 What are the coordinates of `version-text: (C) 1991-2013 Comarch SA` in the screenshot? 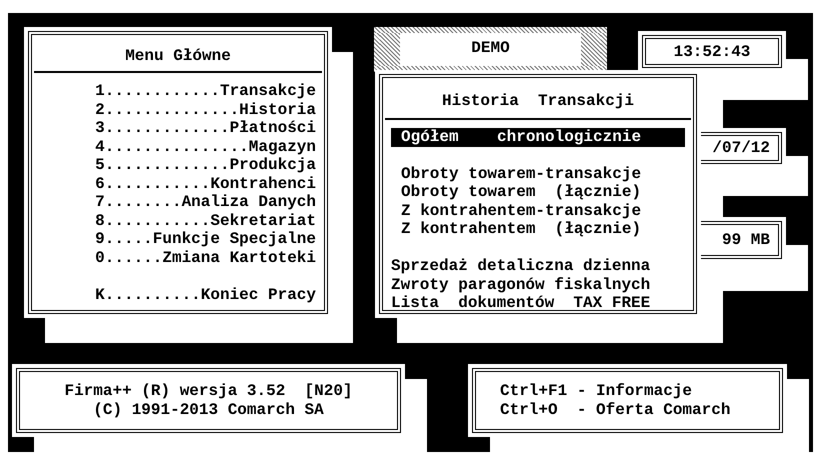 It's located at (208, 409).